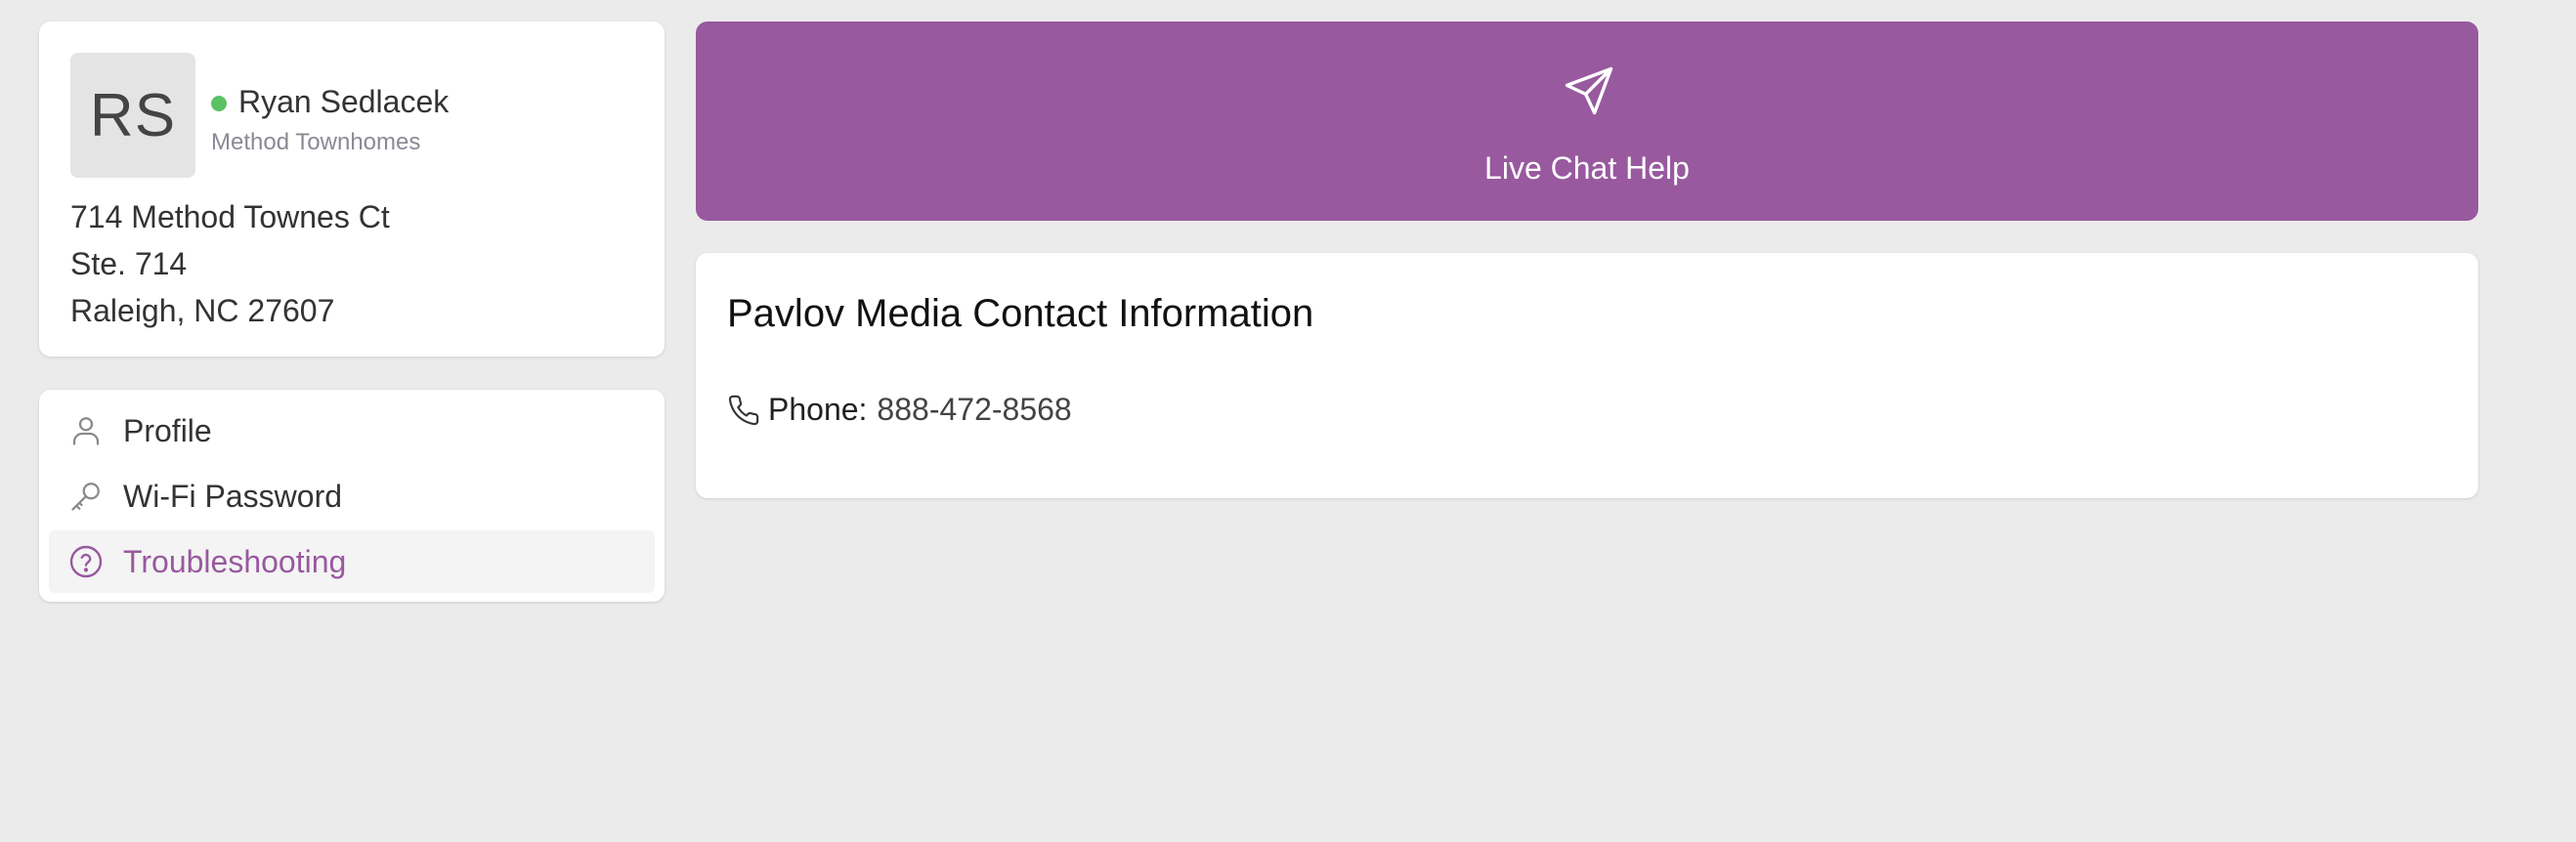  What do you see at coordinates (86, 562) in the screenshot?
I see `question-circle-icon` at bounding box center [86, 562].